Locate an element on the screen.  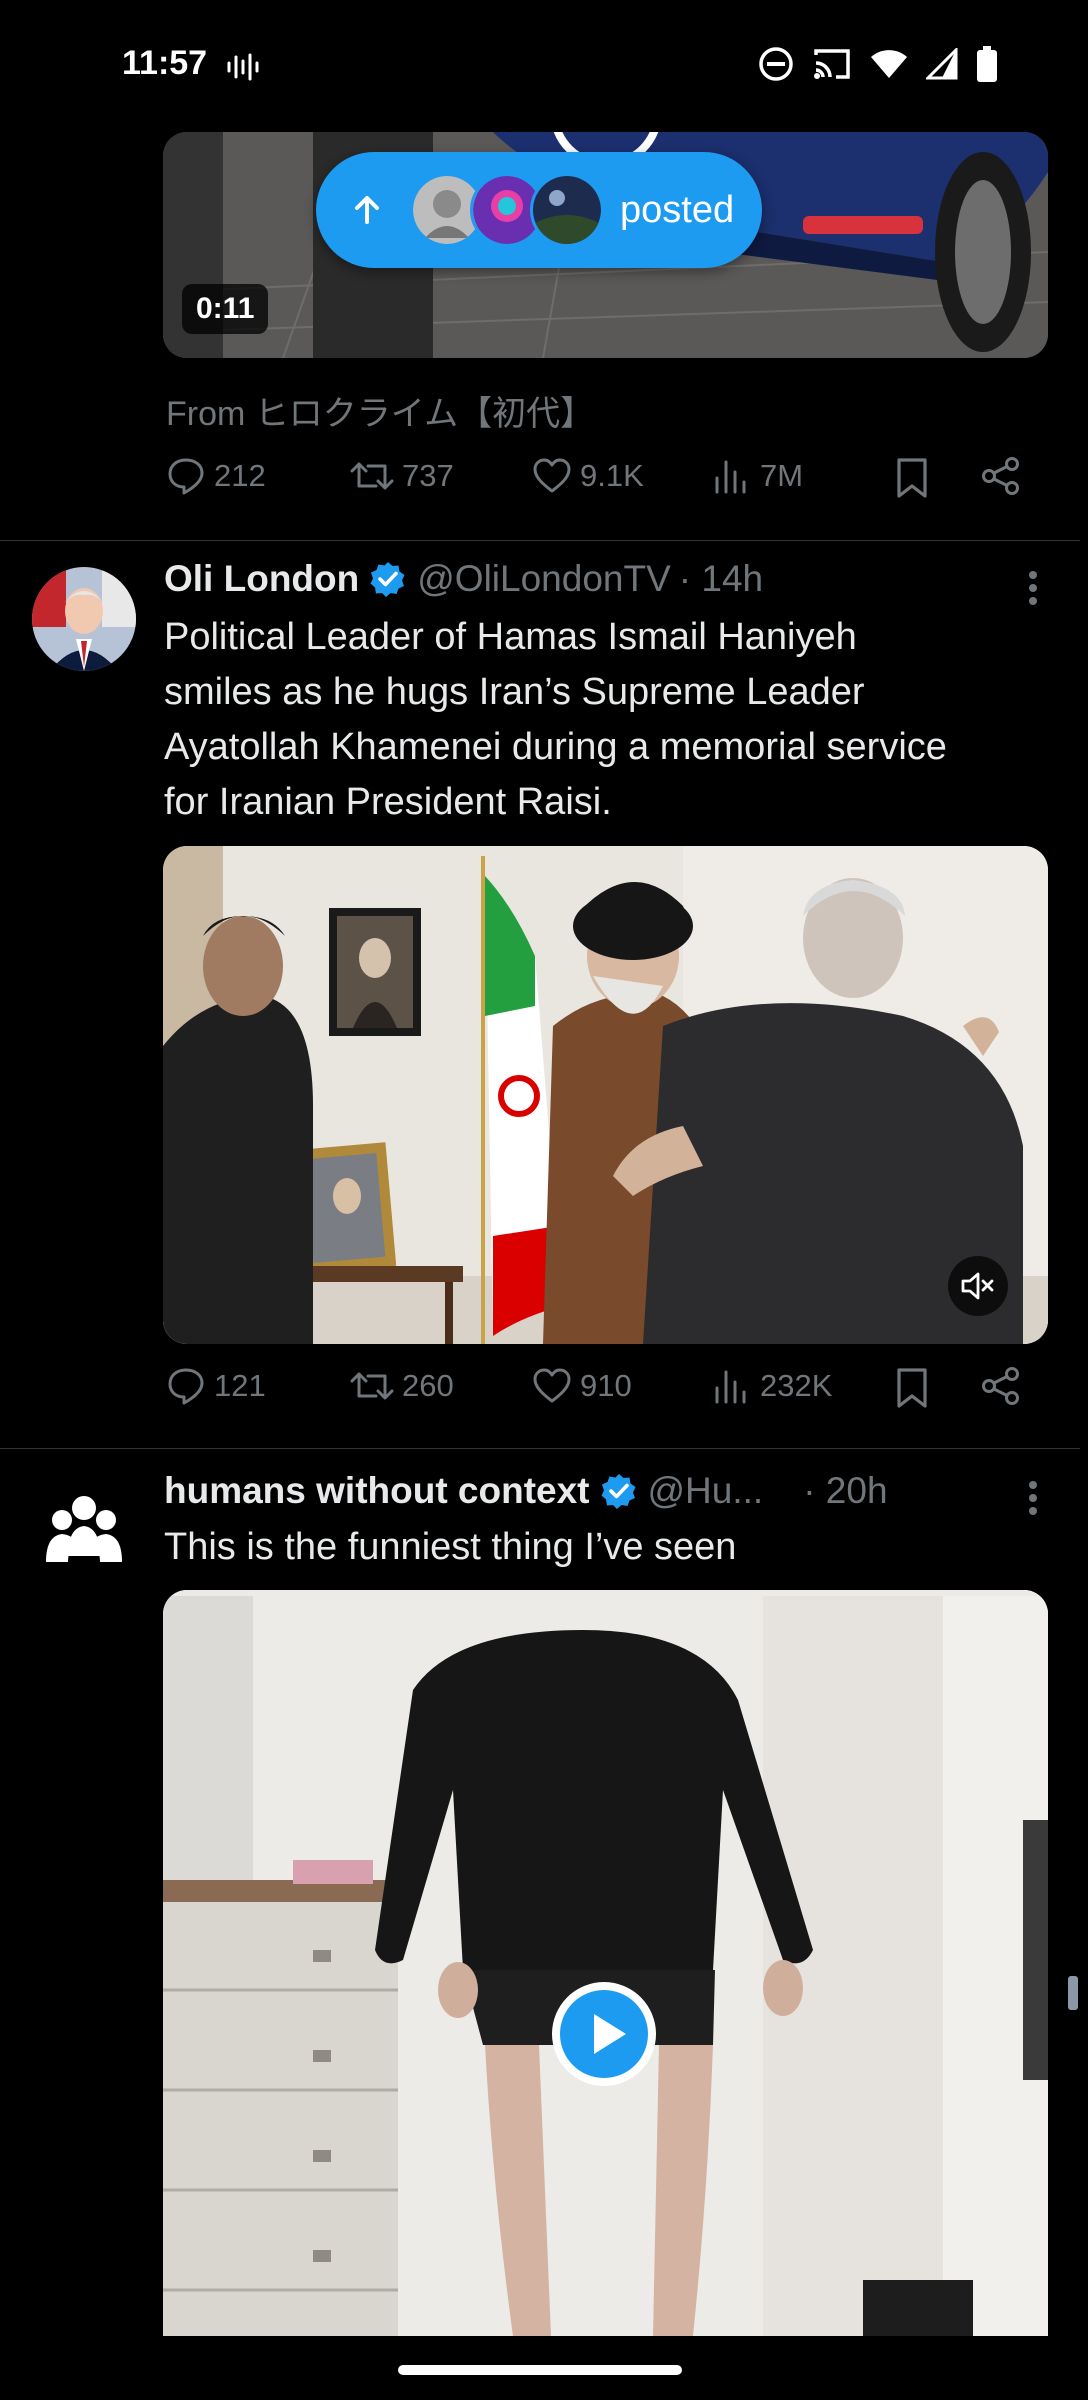
reply-count: 121 is located at coordinates (240, 1385).